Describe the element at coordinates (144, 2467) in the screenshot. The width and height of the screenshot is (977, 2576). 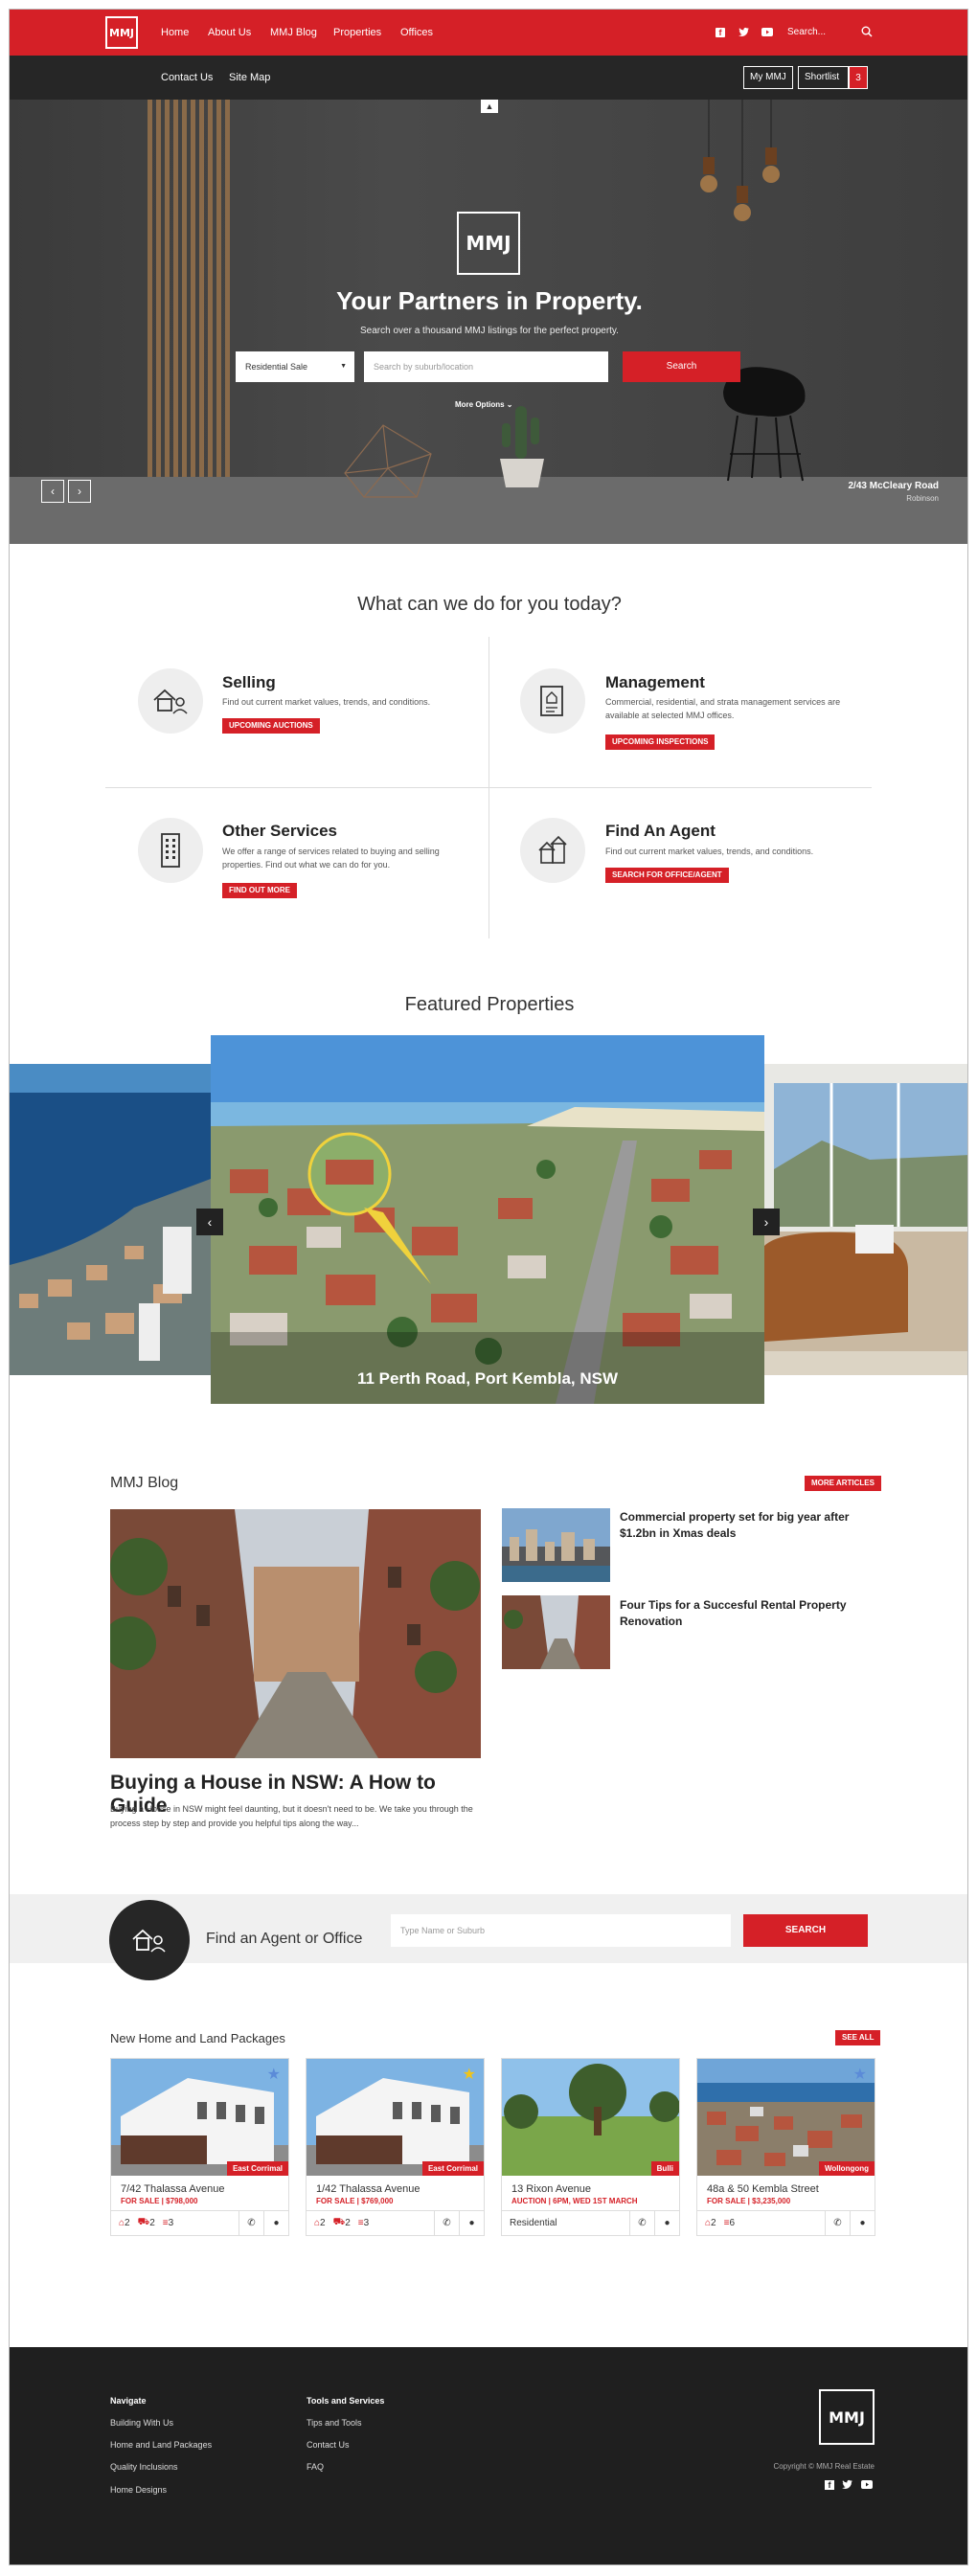
I see `footer-link: Quality Inclusions` at that location.